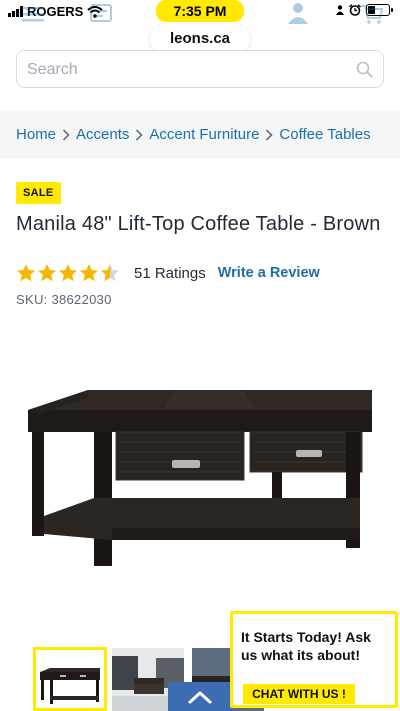 This screenshot has height=711, width=400. What do you see at coordinates (372, 14) in the screenshot?
I see `cart-icon` at bounding box center [372, 14].